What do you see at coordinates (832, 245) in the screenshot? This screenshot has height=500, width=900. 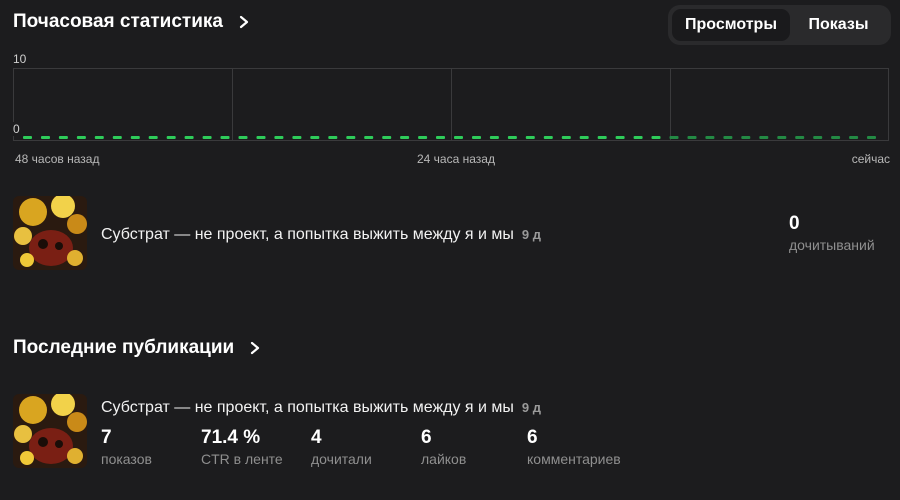 I see `read-through-label: дочитываний` at bounding box center [832, 245].